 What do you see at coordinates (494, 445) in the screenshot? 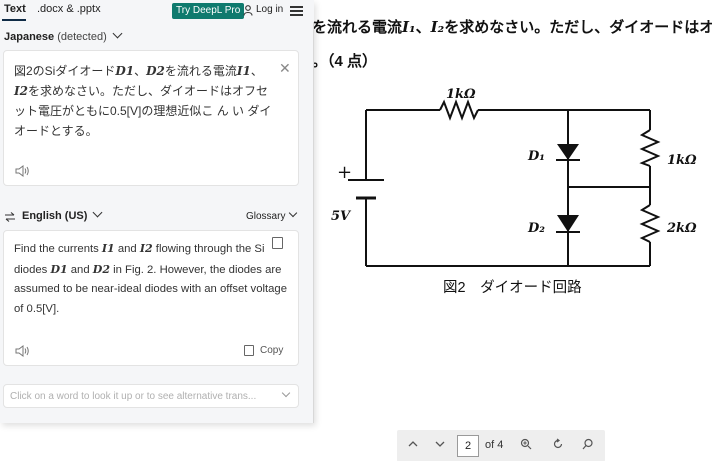
I see `page-count: of 4` at bounding box center [494, 445].